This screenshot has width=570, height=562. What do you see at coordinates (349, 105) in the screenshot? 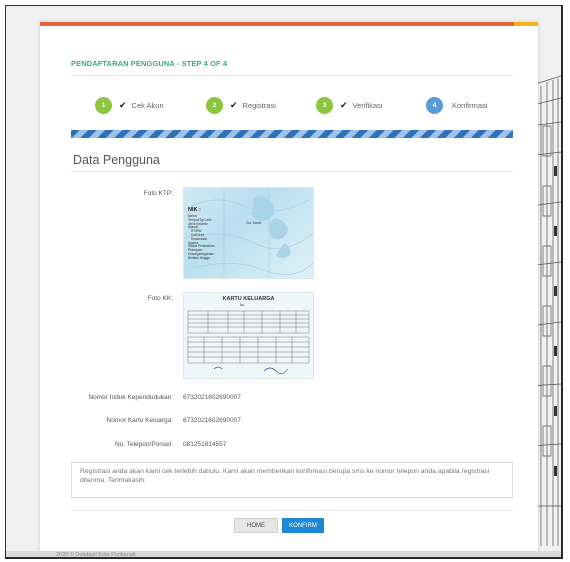
I see `step-verifikasi: 3 ✔ Verifikasi` at bounding box center [349, 105].